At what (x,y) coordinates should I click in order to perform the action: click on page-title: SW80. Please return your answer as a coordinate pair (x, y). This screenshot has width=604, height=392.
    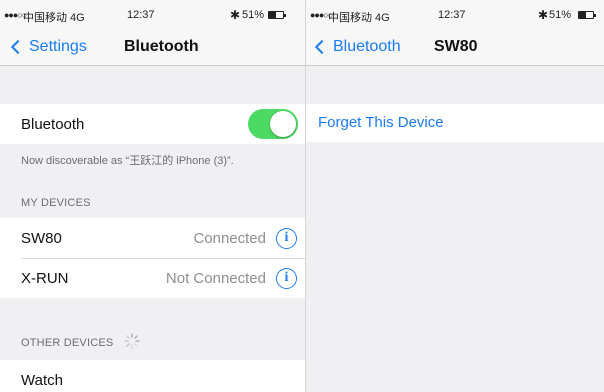
    Looking at the image, I should click on (456, 46).